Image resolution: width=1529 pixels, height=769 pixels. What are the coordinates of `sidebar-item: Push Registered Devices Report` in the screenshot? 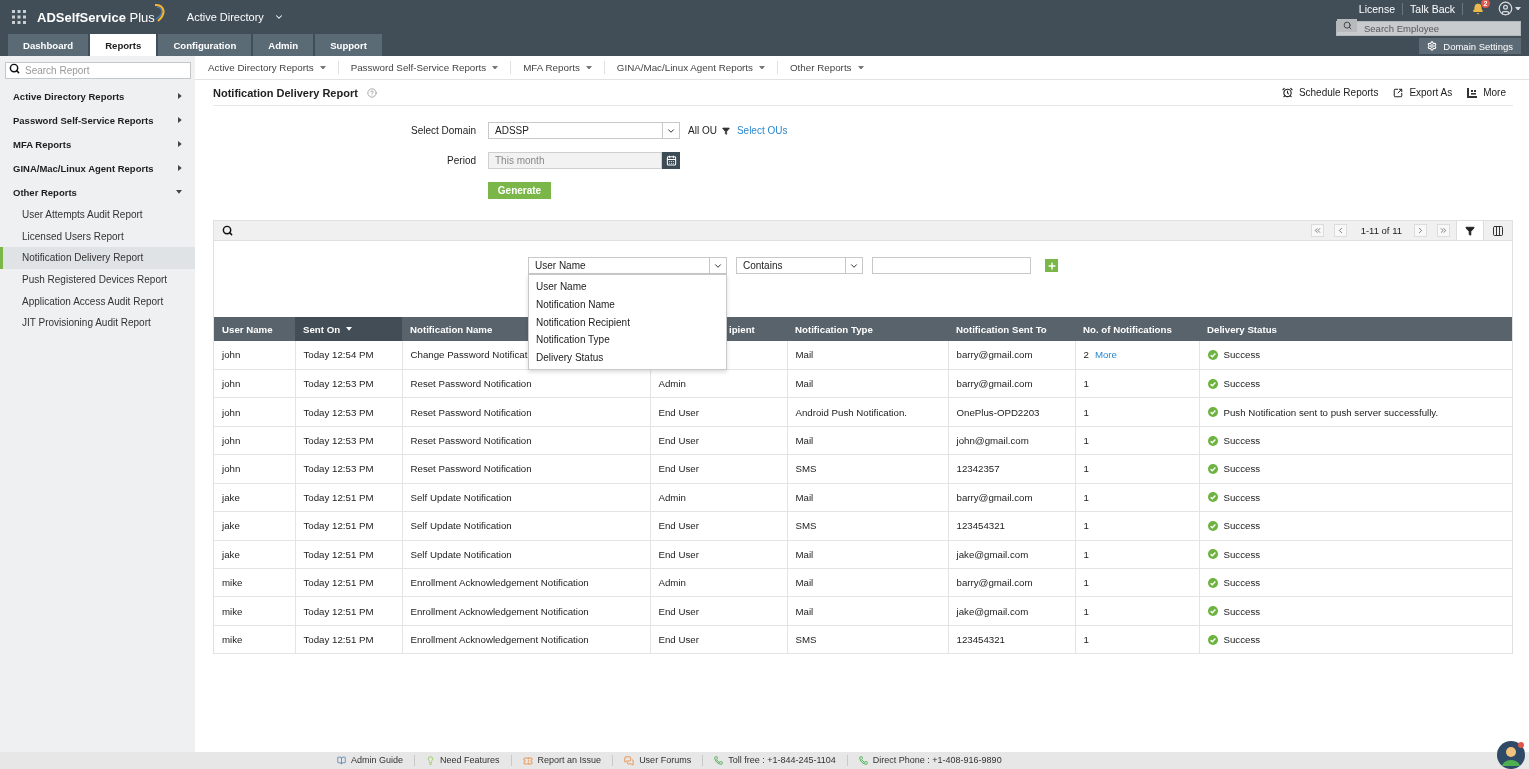 It's located at (97, 279).